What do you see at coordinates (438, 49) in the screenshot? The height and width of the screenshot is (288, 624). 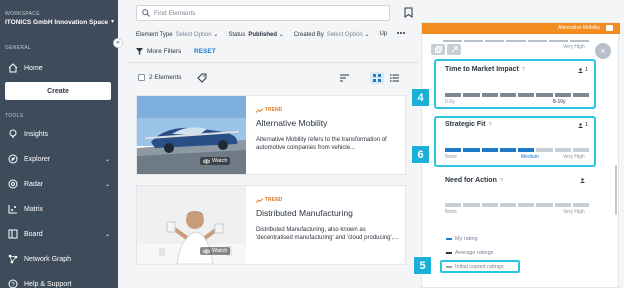 I see `copy-icon` at bounding box center [438, 49].